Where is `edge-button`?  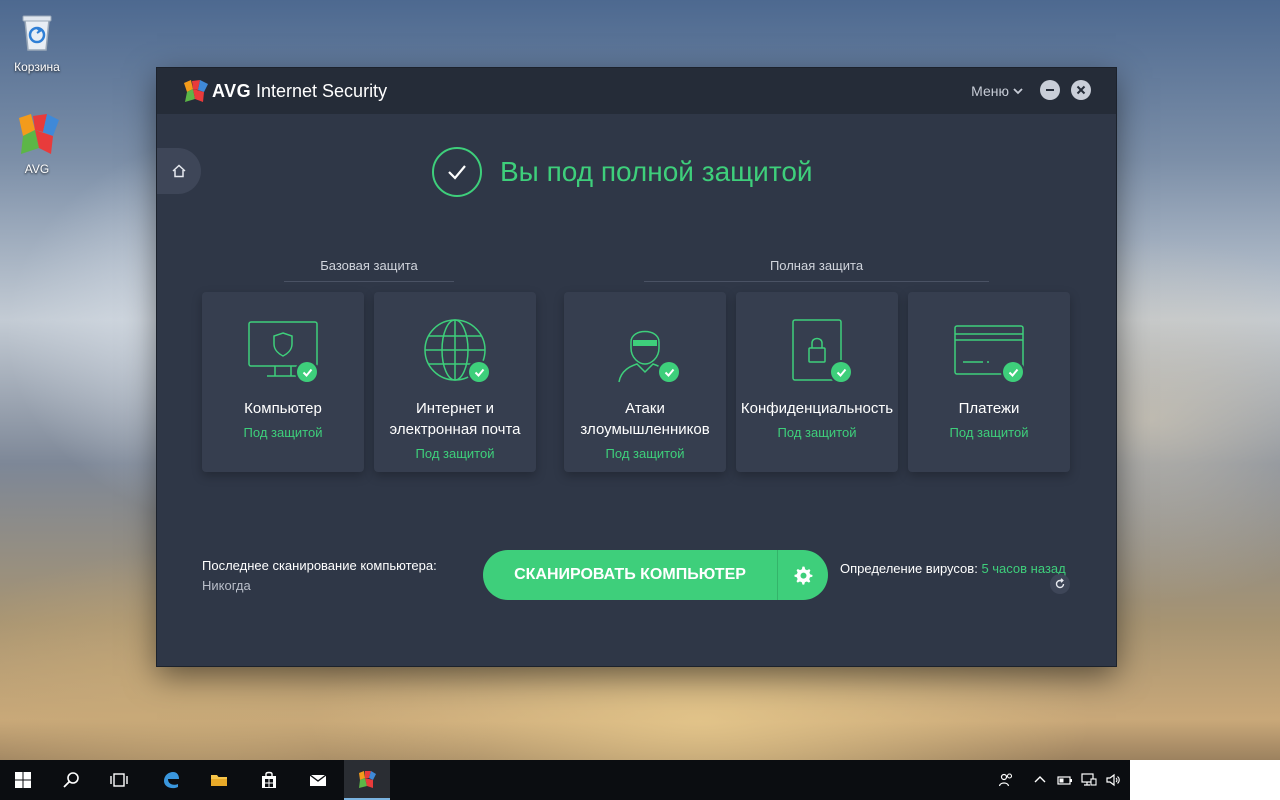 edge-button is located at coordinates (171, 780).